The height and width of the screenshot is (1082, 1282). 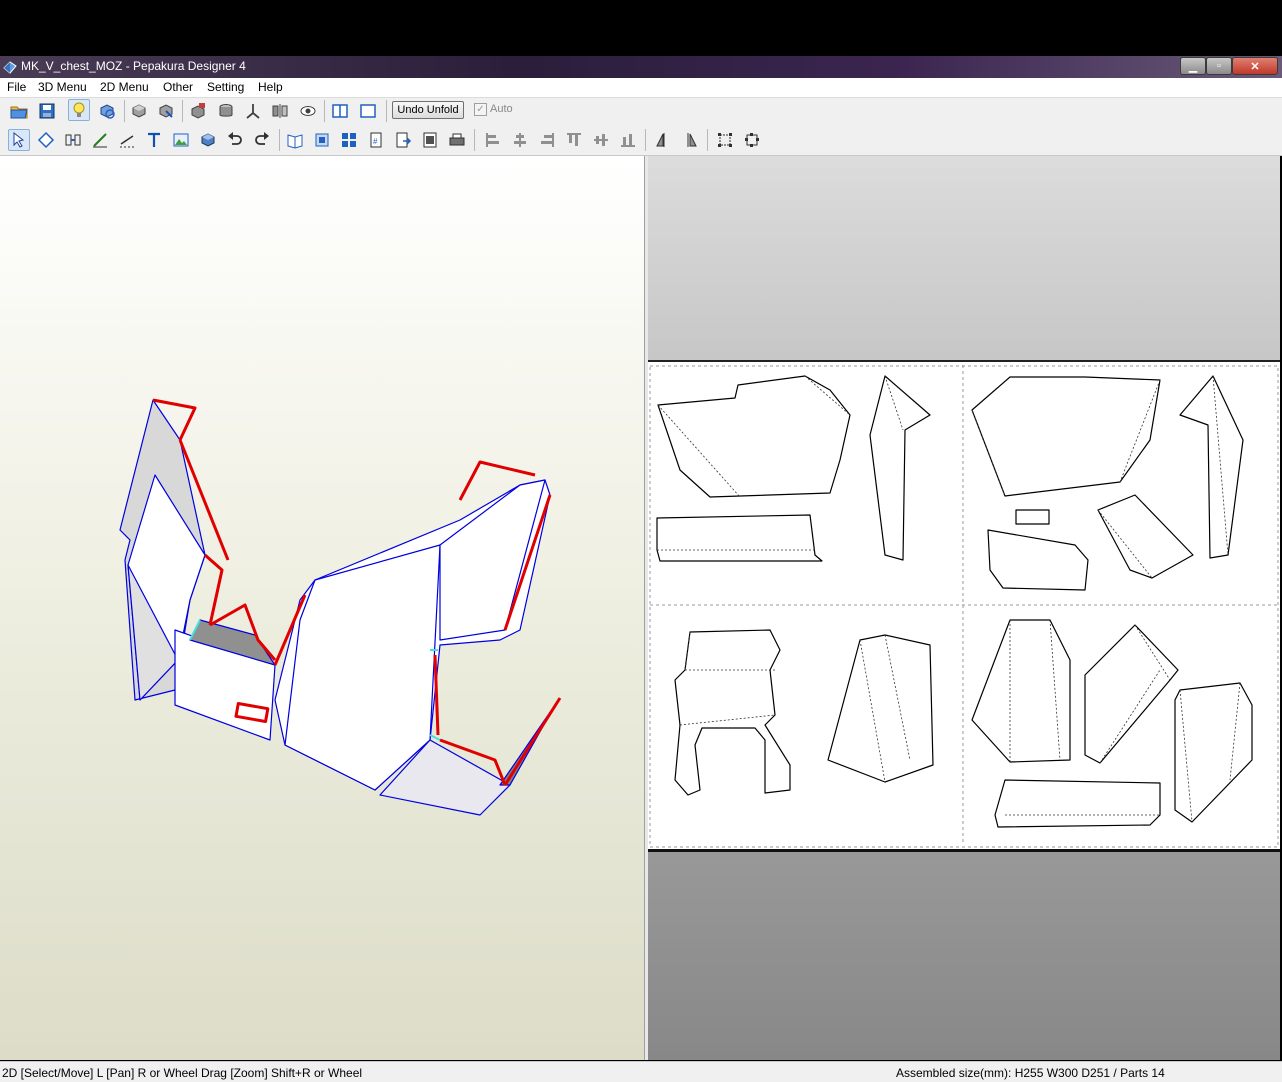 I want to click on rotate-part-icon, so click(x=46, y=140).